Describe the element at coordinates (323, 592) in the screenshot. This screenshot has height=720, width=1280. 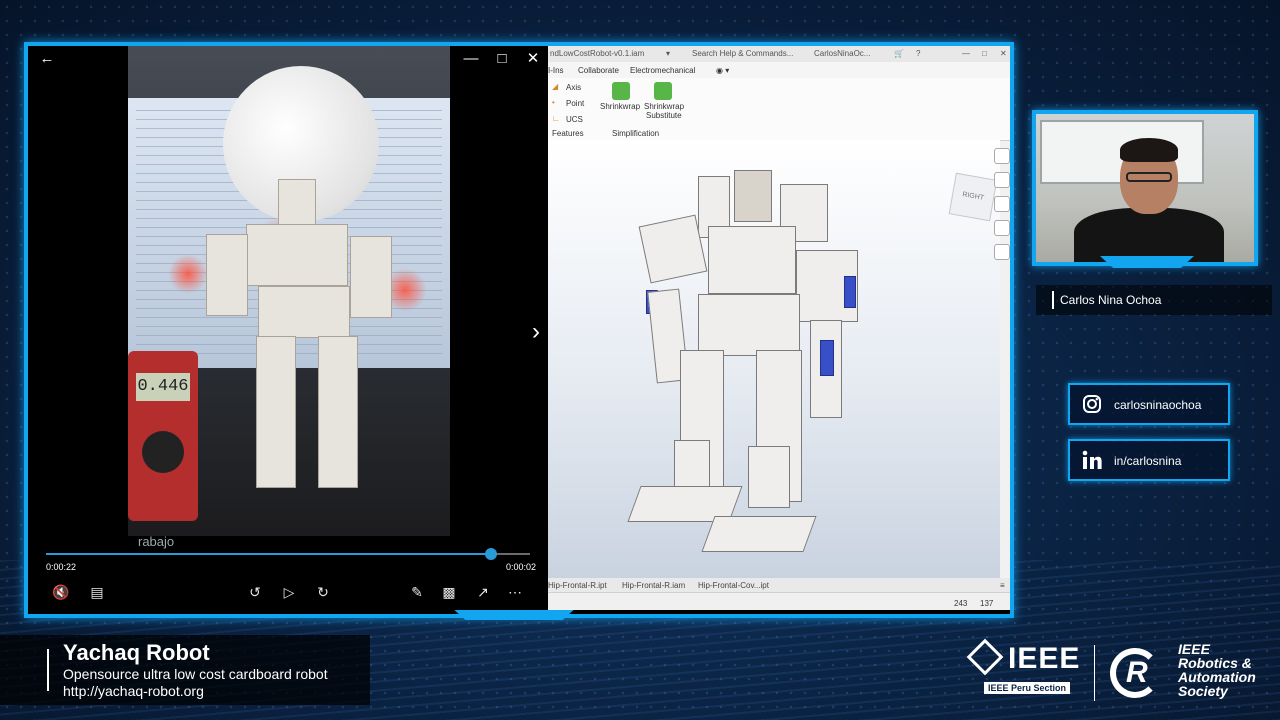
I see `forward-30-icon: ↻` at that location.